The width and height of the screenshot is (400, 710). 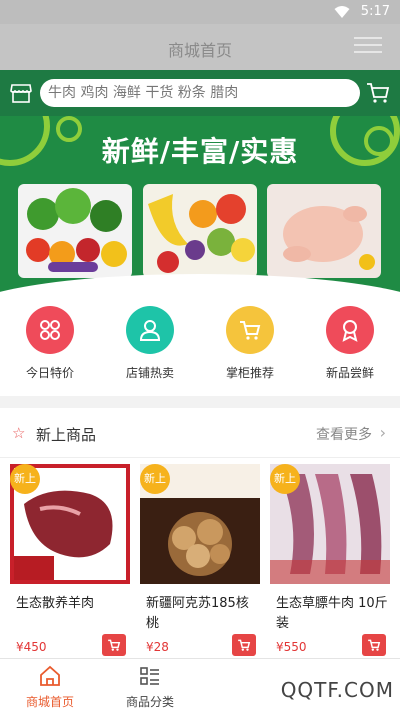 What do you see at coordinates (249, 373) in the screenshot?
I see `category-label: 掌柜推荐` at bounding box center [249, 373].